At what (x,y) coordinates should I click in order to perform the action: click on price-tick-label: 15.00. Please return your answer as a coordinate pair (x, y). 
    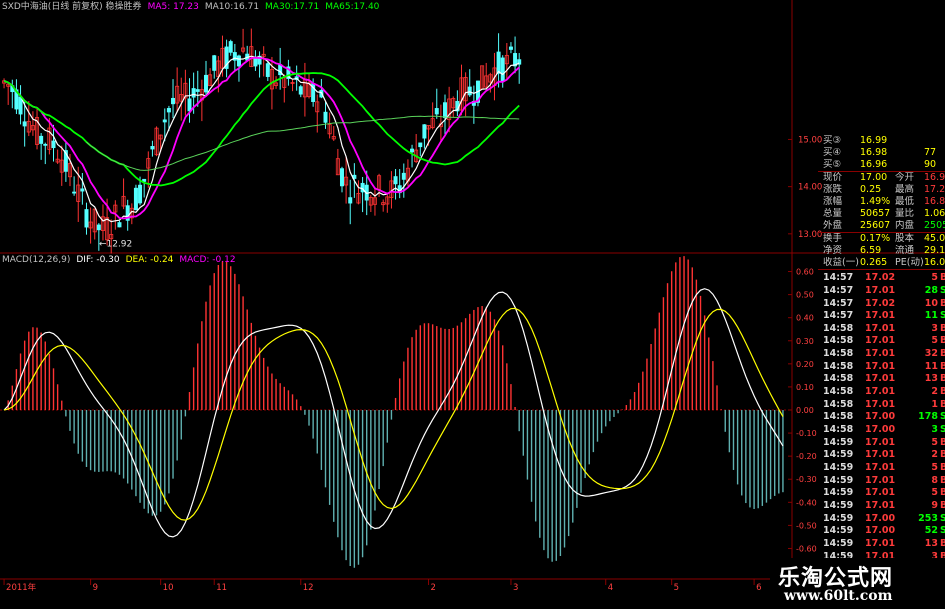
    Looking at the image, I should click on (810, 140).